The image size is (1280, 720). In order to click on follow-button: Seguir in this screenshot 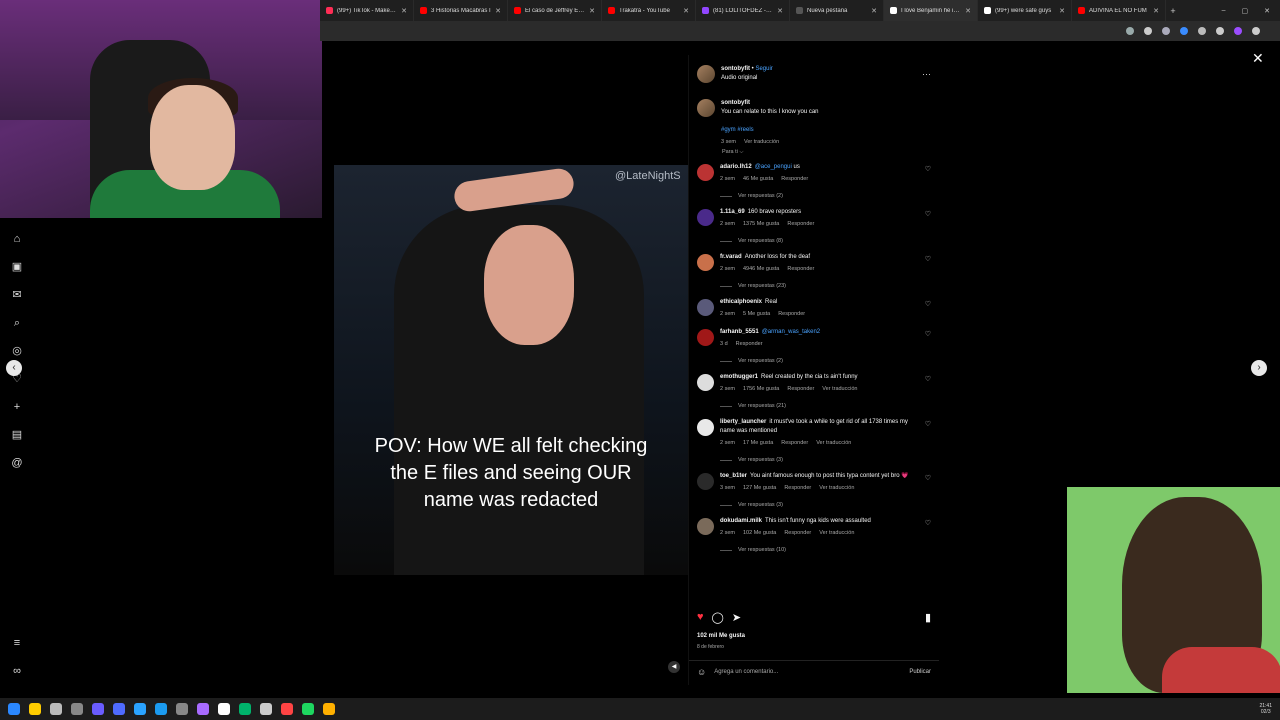, I will do `click(763, 69)`.